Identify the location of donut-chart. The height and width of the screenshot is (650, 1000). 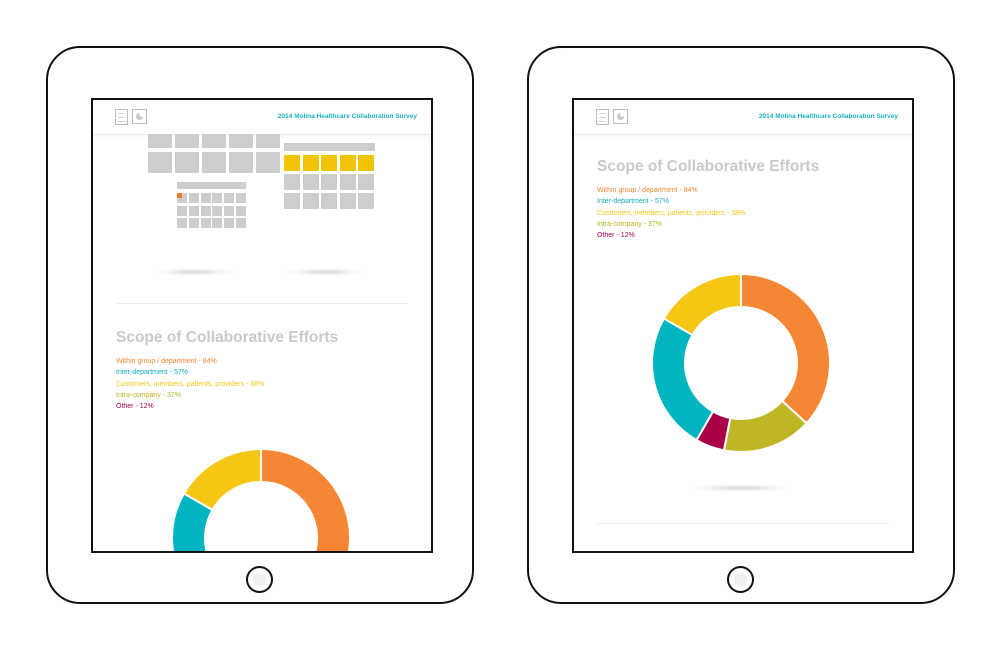
(261, 499).